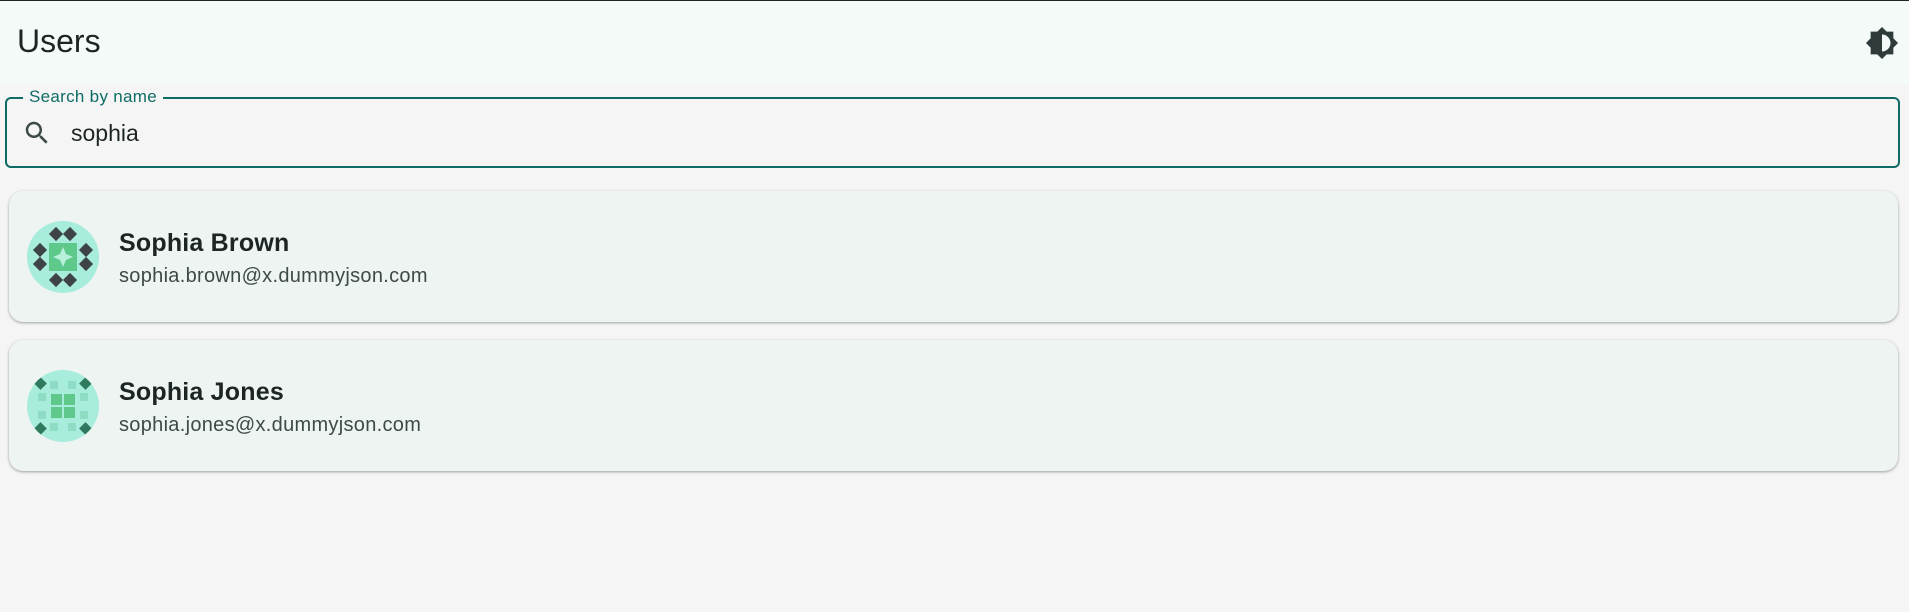  I want to click on app-bar: Users, so click(954, 43).